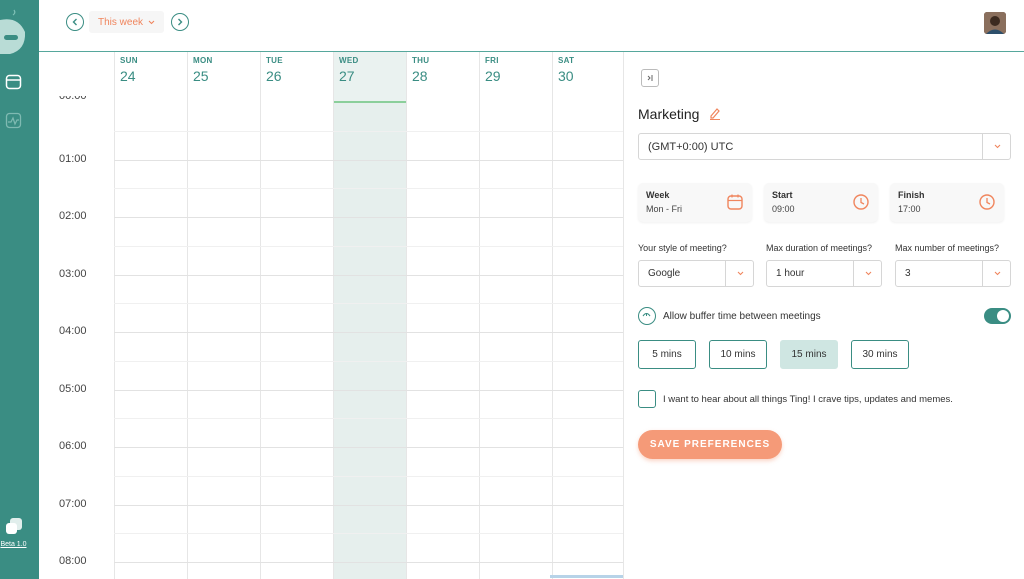  Describe the element at coordinates (880, 354) in the screenshot. I see `buffer-option-30: 30 mins` at that location.